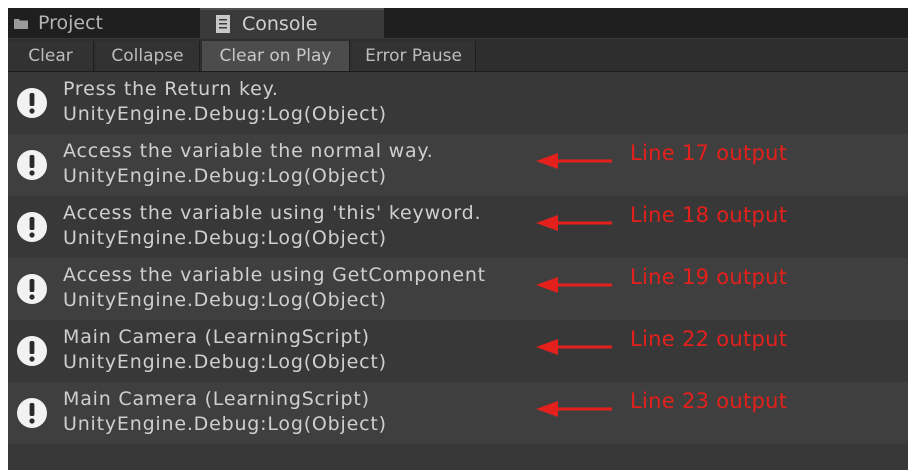 The image size is (916, 473). Describe the element at coordinates (709, 401) in the screenshot. I see `annotation-label: Line 23 output` at that location.